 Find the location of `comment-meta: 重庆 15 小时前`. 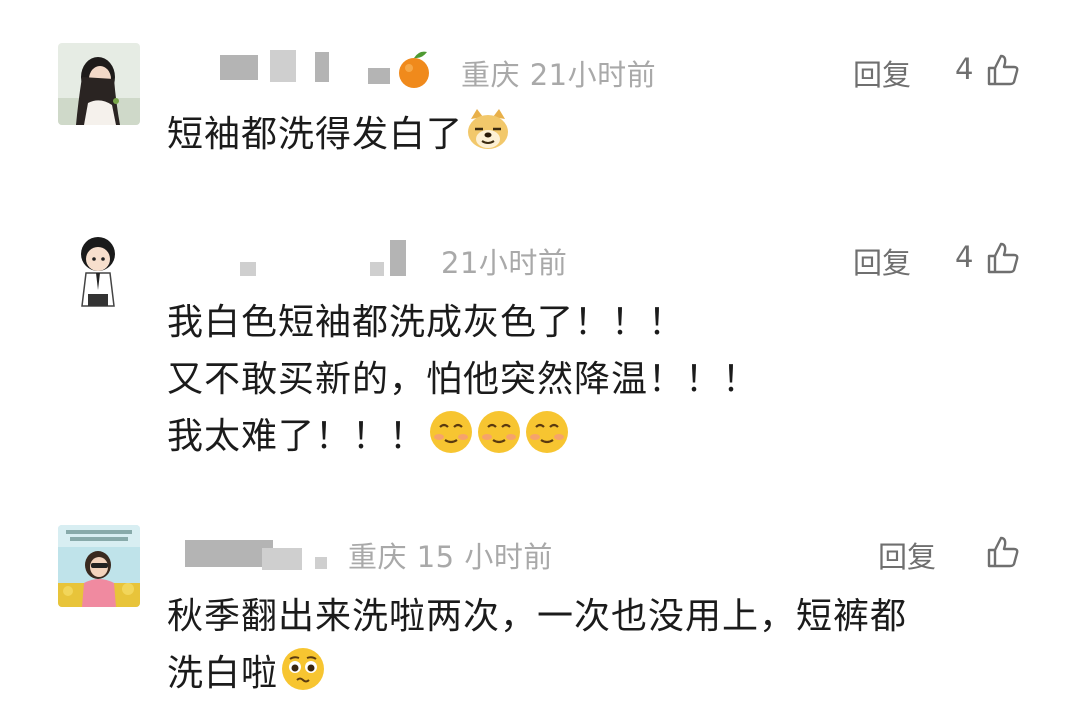

comment-meta: 重庆 15 小时前 is located at coordinates (450, 555).